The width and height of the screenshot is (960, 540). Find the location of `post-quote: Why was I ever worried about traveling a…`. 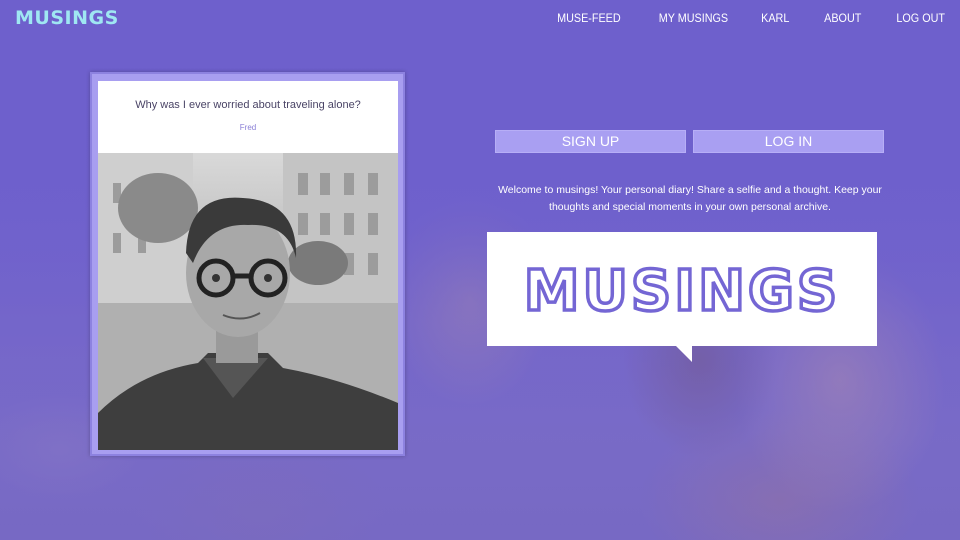

post-quote: Why was I ever worried about traveling a… is located at coordinates (248, 105).